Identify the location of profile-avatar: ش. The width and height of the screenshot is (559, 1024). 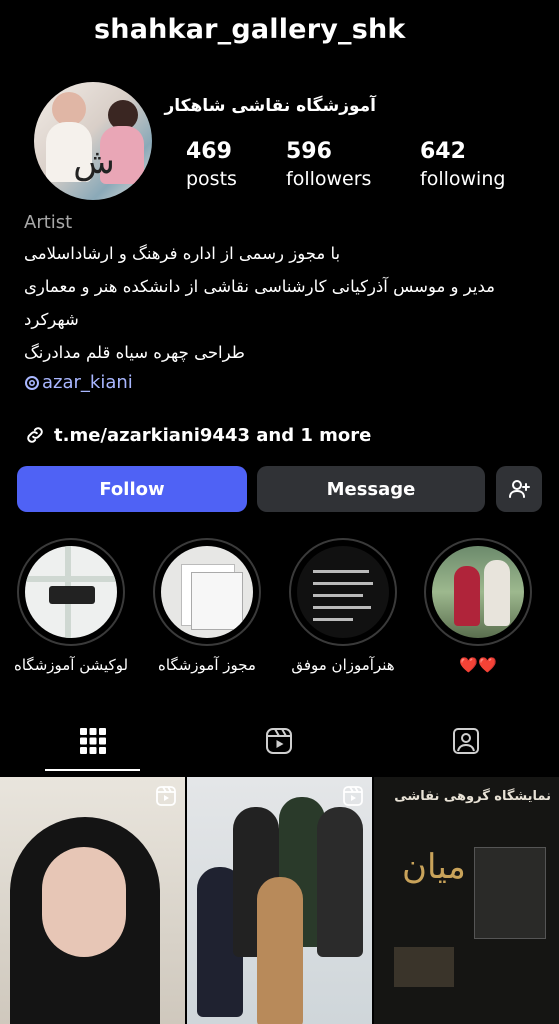
(93, 141).